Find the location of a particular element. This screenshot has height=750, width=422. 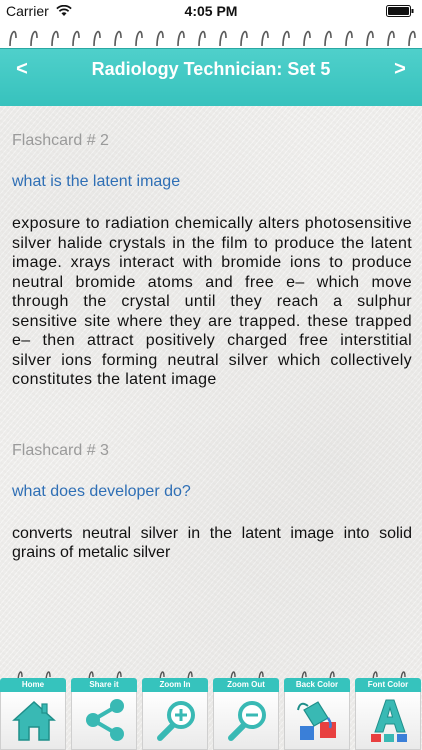

font-color-button-face is located at coordinates (388, 721).